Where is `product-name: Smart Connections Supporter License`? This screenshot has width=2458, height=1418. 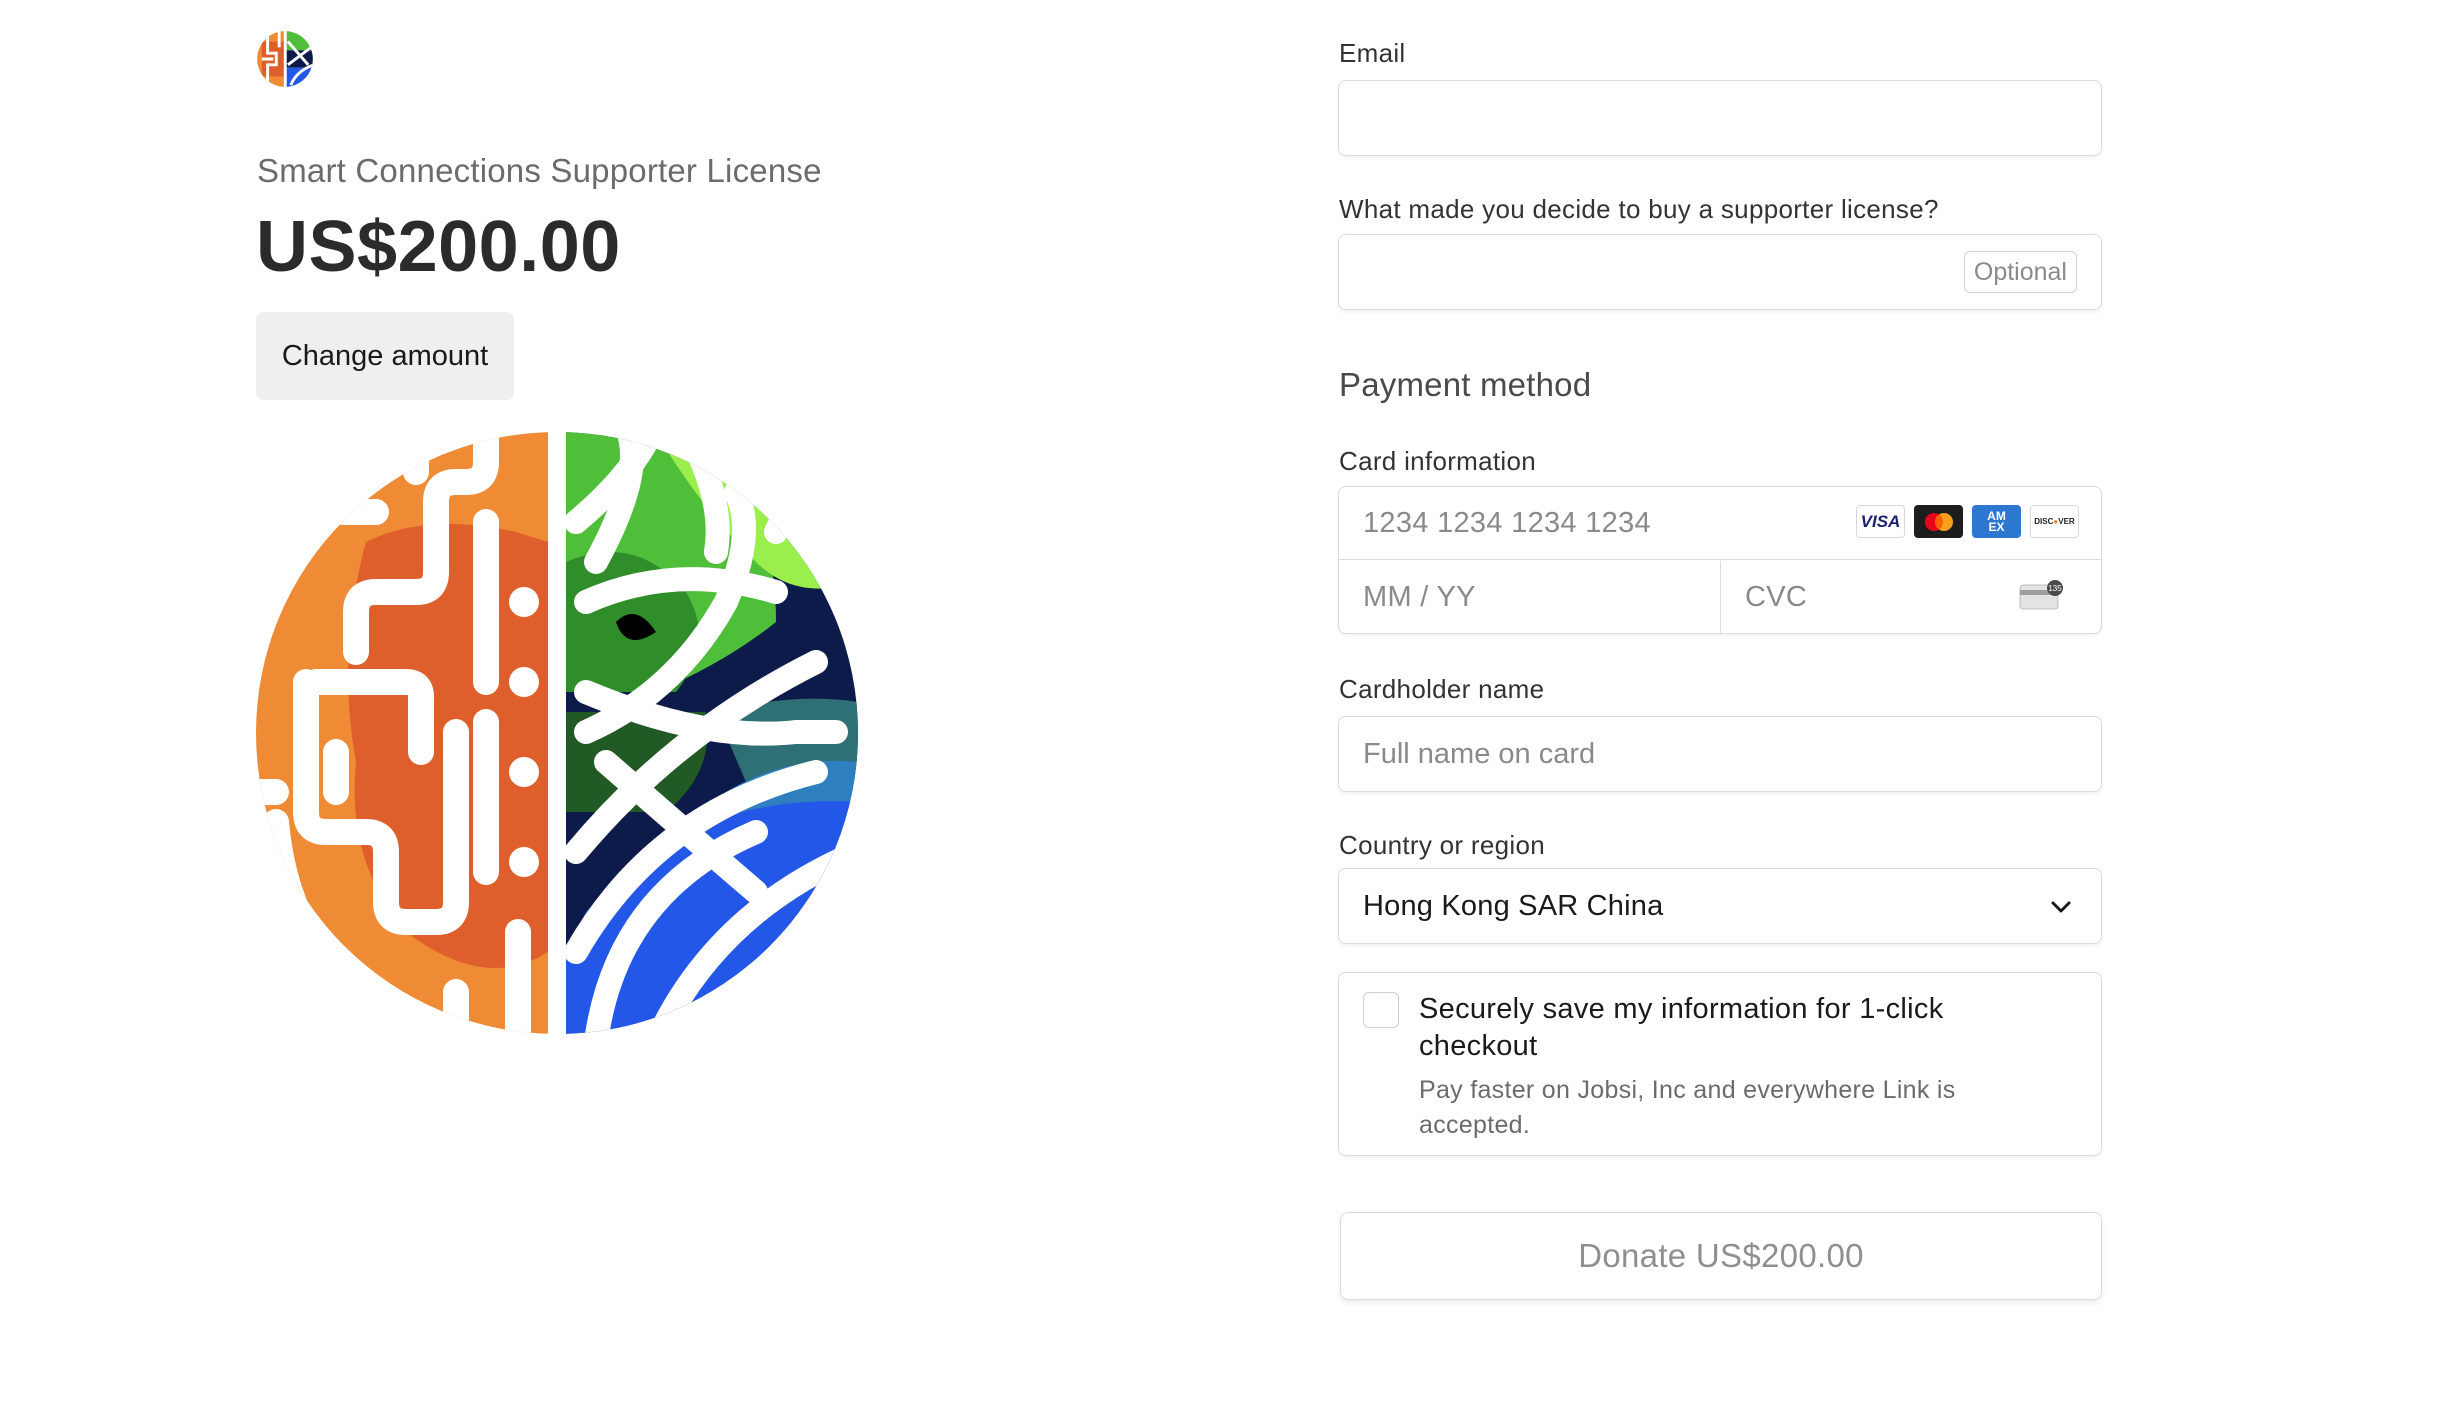 product-name: Smart Connections Supporter License is located at coordinates (539, 170).